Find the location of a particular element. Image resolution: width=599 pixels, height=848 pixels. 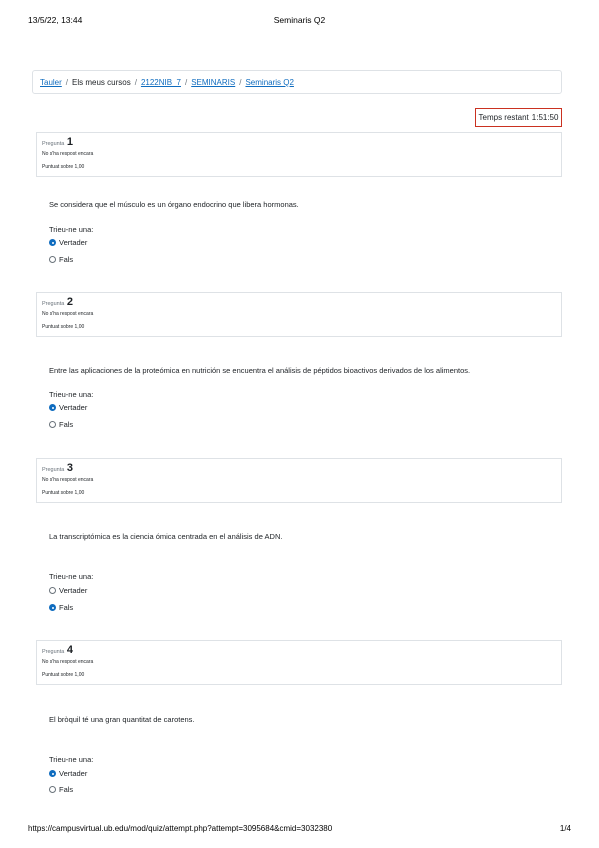

breadcrumb-item-seminaris: SEMINARIS is located at coordinates (213, 82).